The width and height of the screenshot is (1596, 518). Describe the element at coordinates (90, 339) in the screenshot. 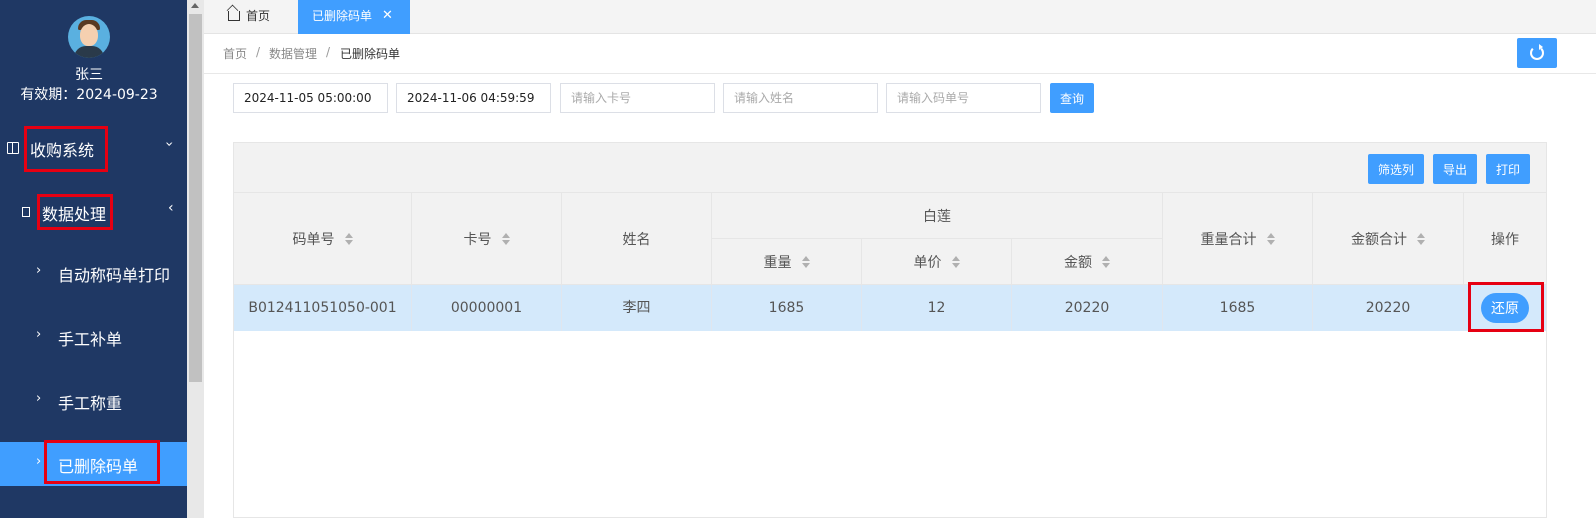

I see `sidebar-item-label: 手工补单` at that location.